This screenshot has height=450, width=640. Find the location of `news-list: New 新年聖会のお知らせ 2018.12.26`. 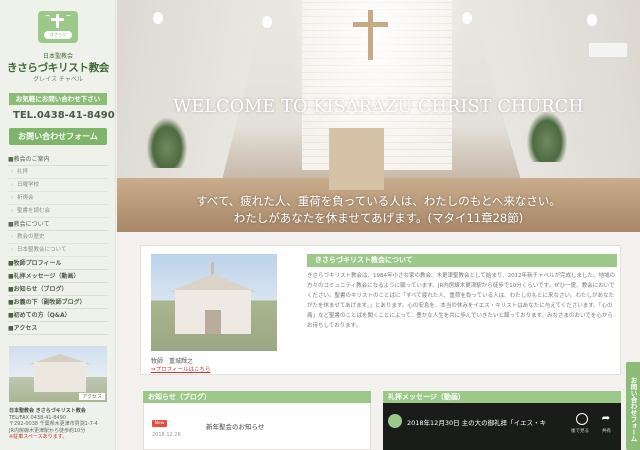

news-list: New 新年聖会のお知らせ 2018.12.26 is located at coordinates (257, 426).